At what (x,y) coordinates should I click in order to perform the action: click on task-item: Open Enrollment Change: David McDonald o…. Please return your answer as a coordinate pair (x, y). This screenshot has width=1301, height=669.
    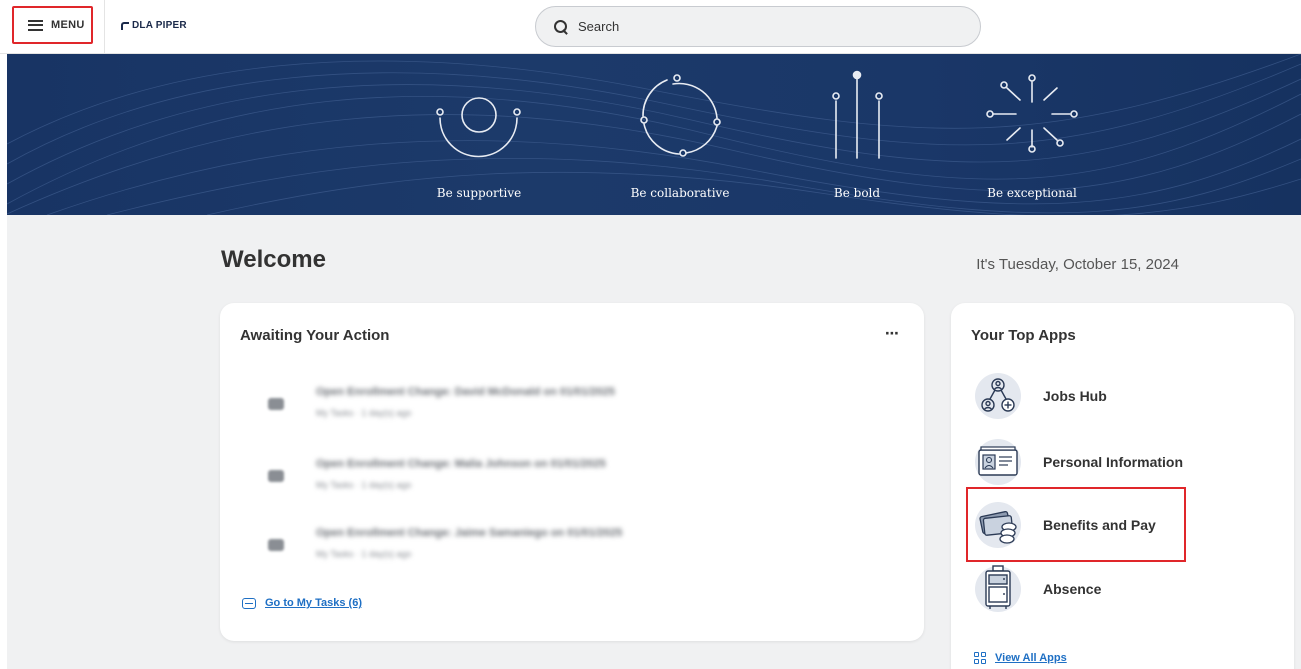
    Looking at the image, I should click on (564, 411).